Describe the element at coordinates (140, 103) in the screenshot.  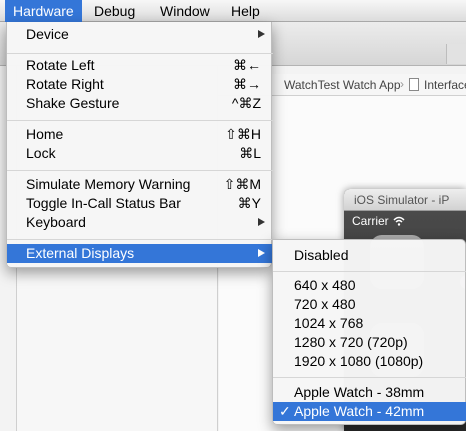
I see `menu-item-shake-gesture: Shake Gesture ^⌘Z` at that location.